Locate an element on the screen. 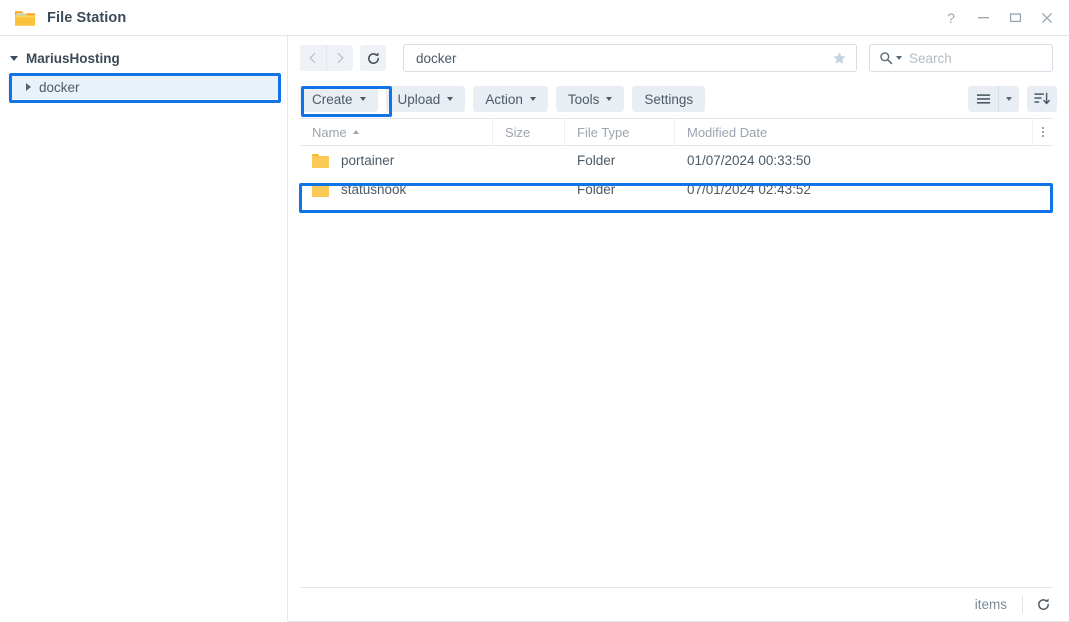 The width and height of the screenshot is (1069, 622). sort-descending-icon is located at coordinates (1042, 99).